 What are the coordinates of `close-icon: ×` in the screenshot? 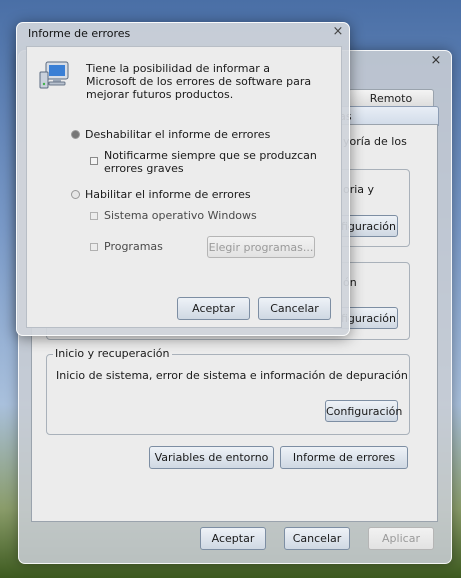 It's located at (436, 61).